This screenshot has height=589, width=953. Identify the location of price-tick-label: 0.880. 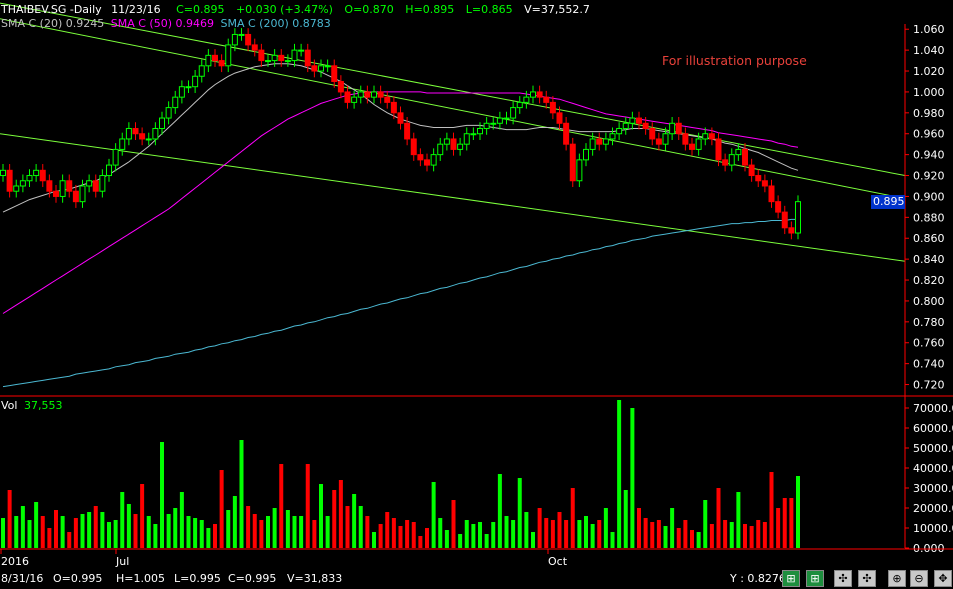
(929, 217).